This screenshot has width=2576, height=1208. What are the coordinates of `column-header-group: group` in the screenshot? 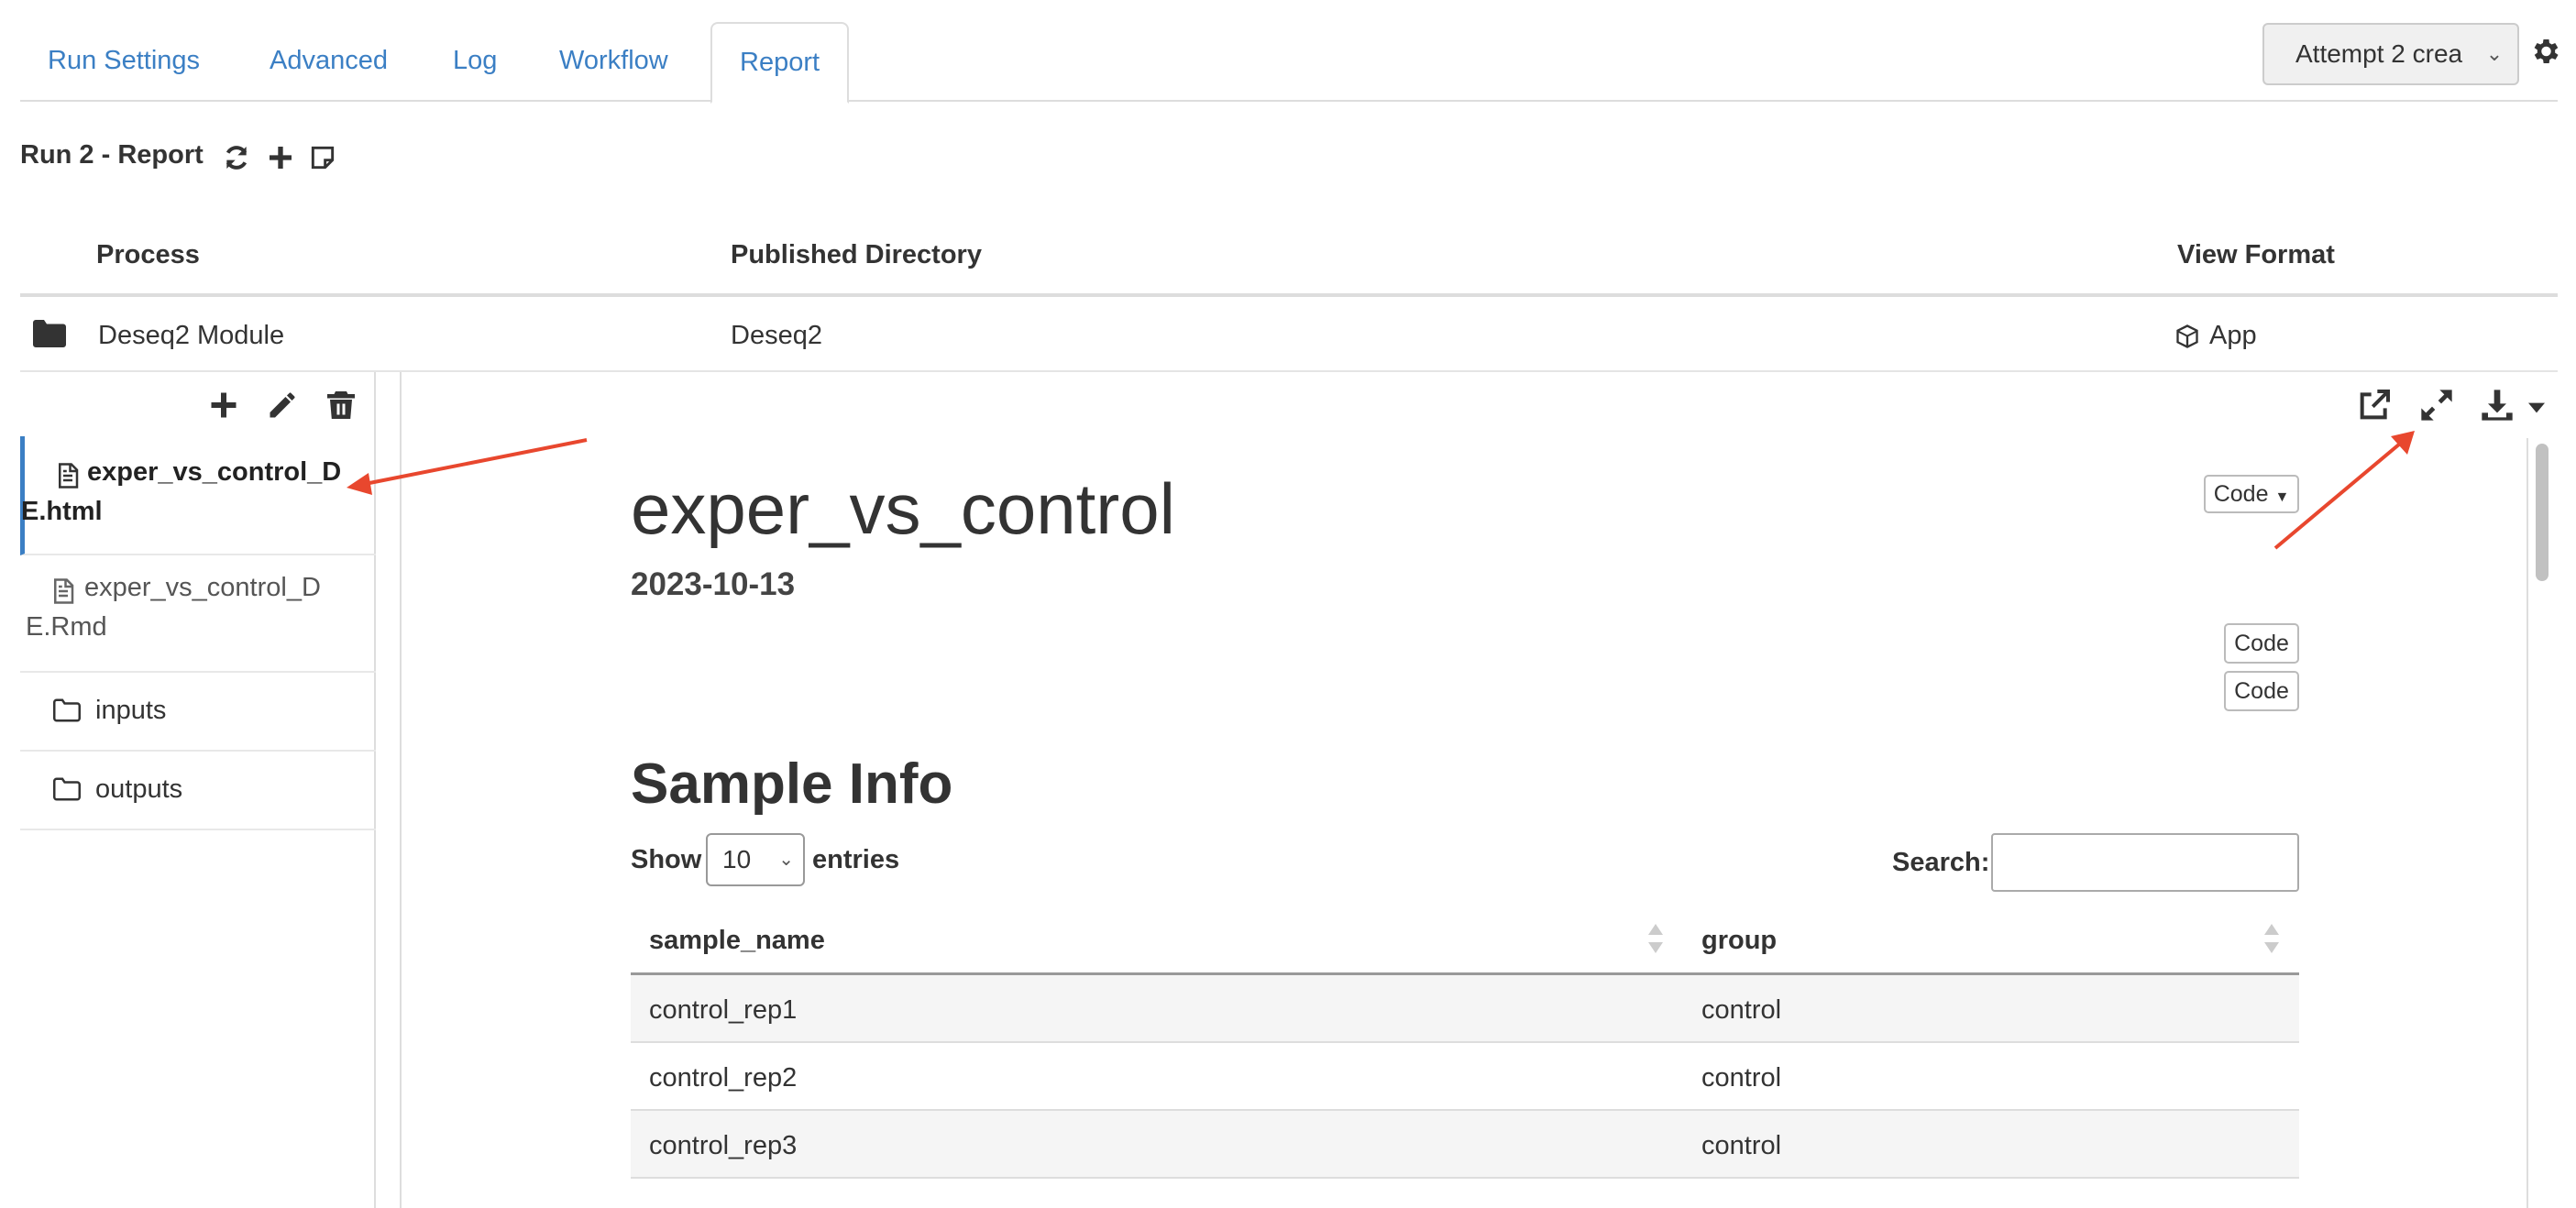 It's located at (1739, 941).